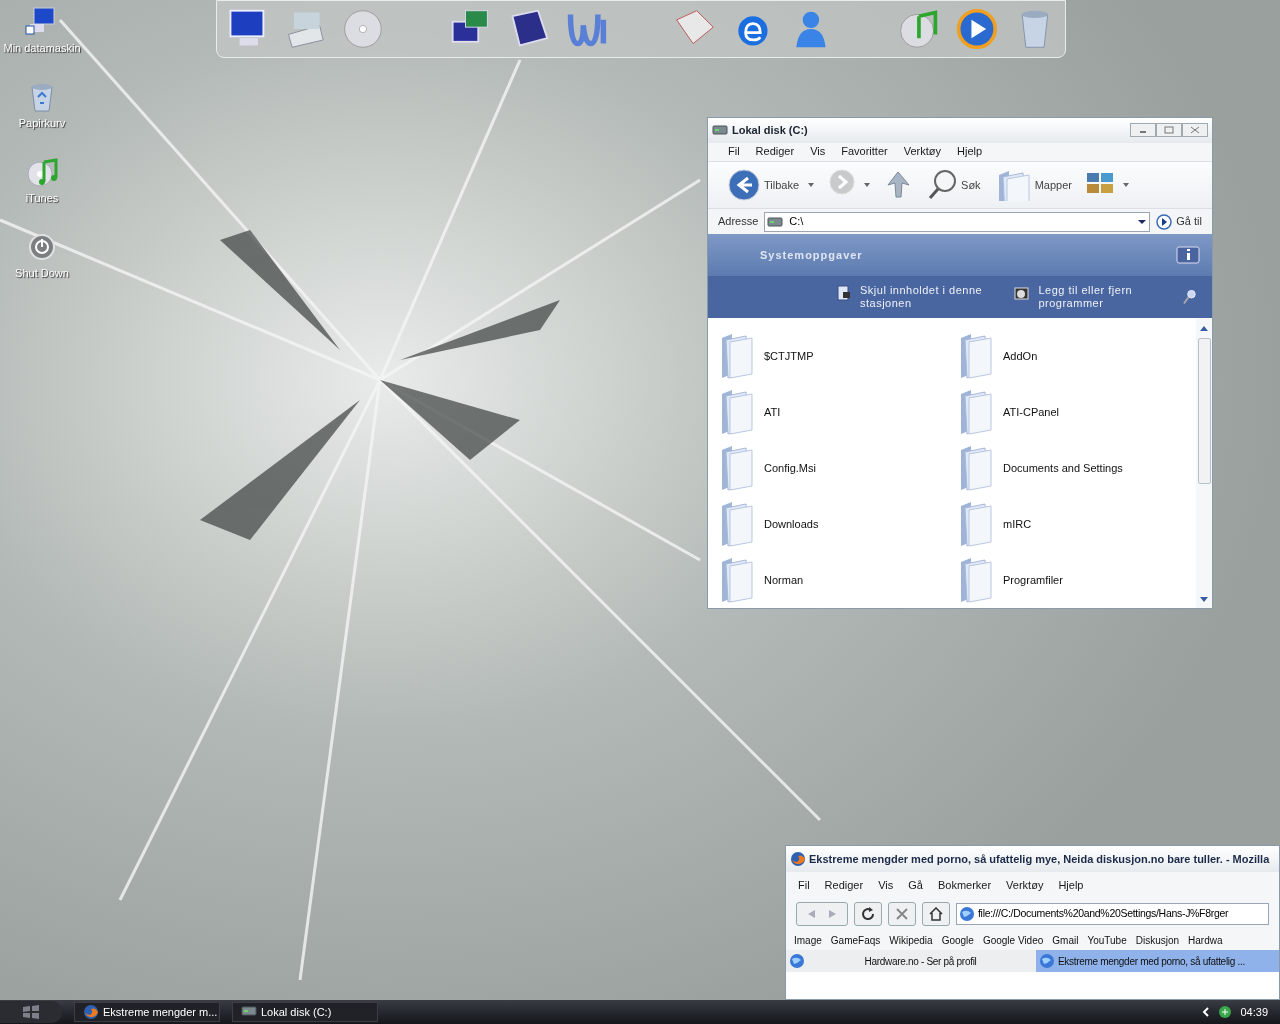 Image resolution: width=1280 pixels, height=1024 pixels. I want to click on bookmark-link: Hardwa, so click(1205, 940).